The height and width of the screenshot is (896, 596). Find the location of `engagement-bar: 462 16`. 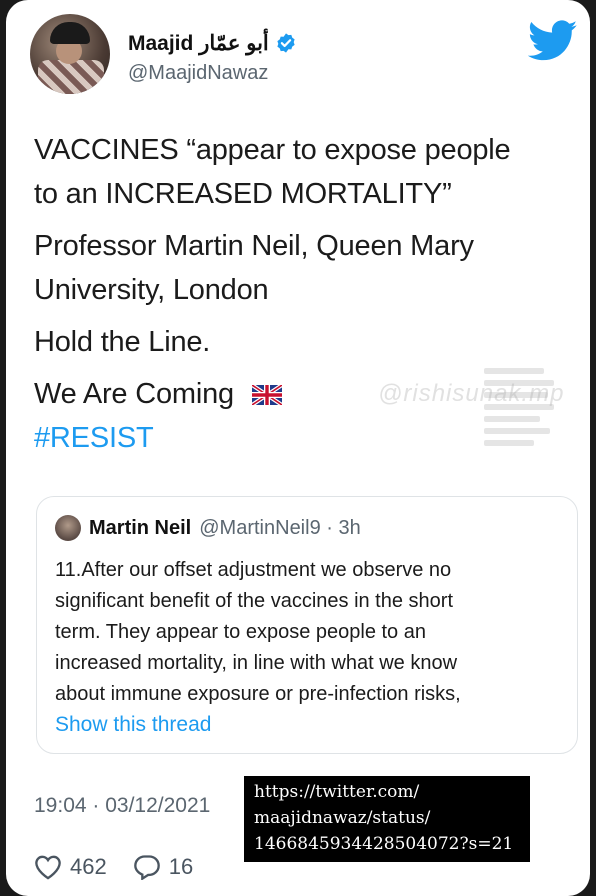

engagement-bar: 462 16 is located at coordinates (121, 867).